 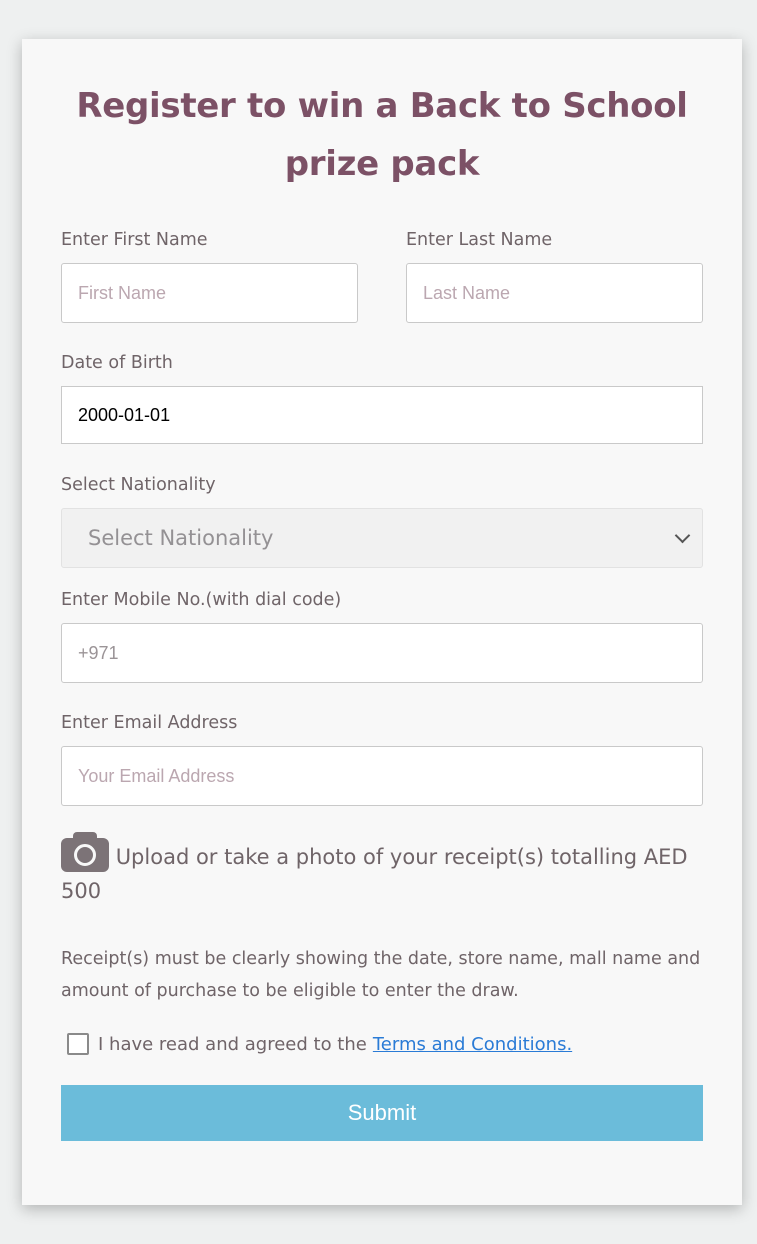 I want to click on nationality-selected-value: Select Nationality, so click(x=181, y=538).